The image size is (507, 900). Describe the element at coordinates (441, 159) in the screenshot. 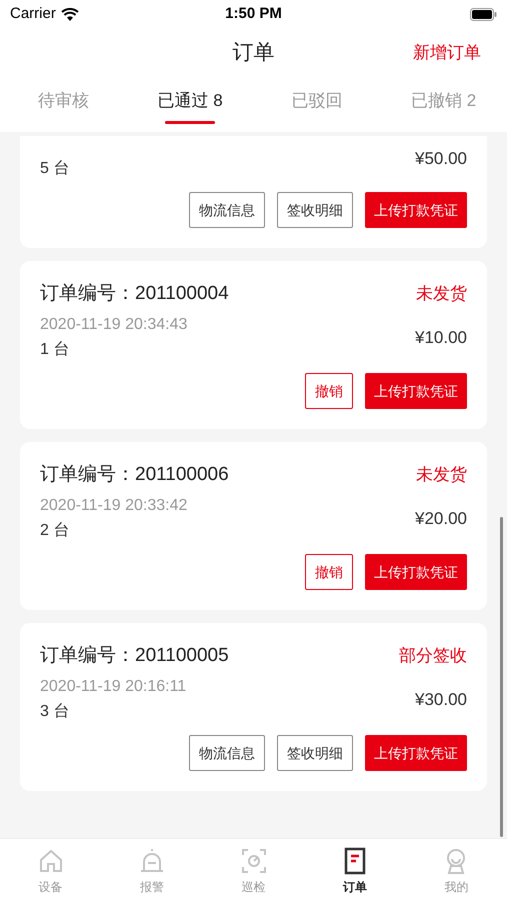

I see `order-price: ¥50.00` at that location.